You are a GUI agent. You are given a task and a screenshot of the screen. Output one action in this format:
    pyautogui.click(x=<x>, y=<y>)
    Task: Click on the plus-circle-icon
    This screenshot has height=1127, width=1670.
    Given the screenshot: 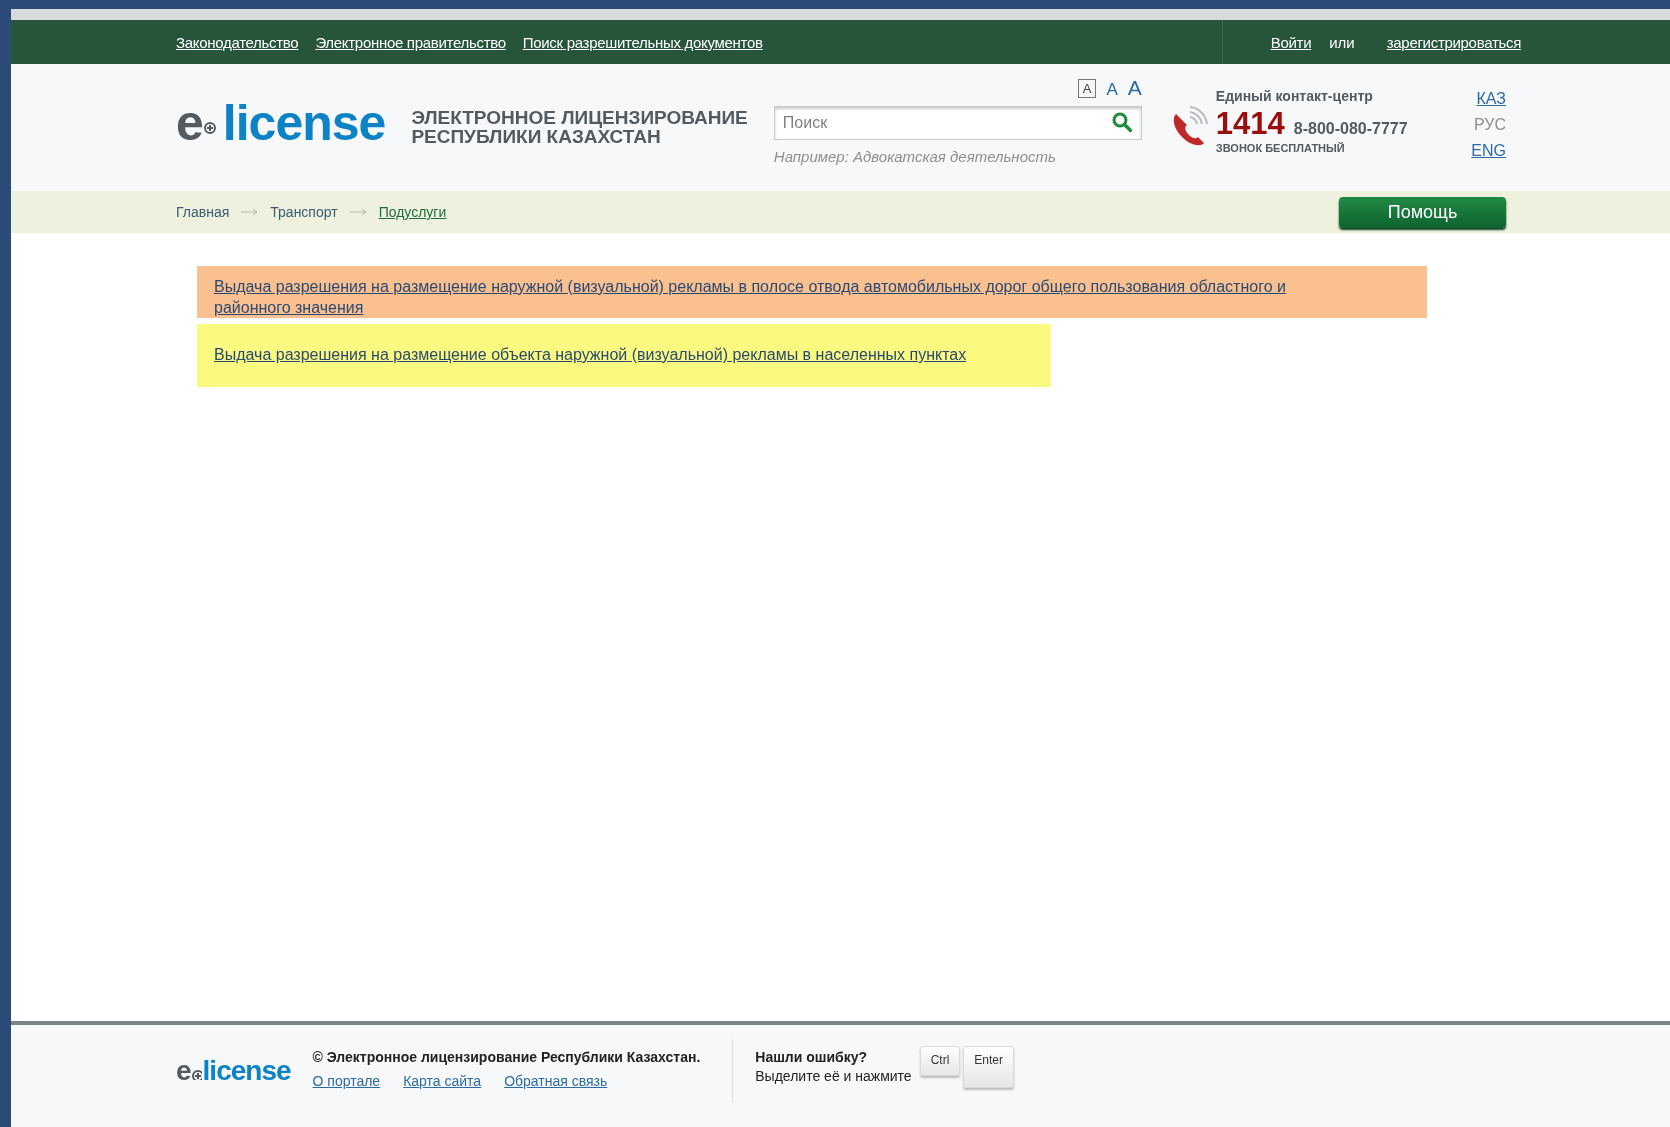 What is the action you would take?
    pyautogui.click(x=196, y=1075)
    